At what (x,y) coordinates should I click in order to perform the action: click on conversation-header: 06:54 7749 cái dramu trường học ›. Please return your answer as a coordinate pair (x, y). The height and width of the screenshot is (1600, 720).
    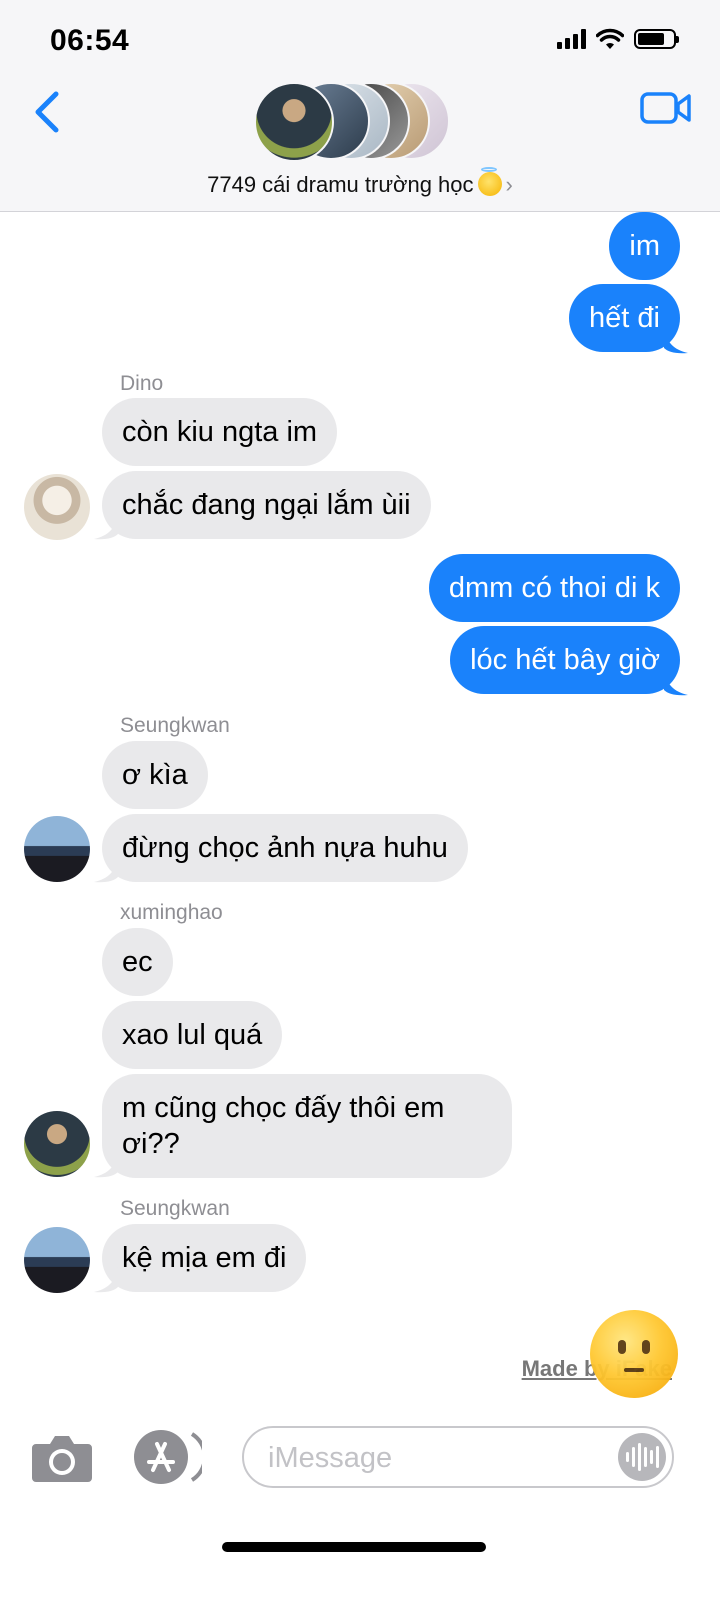
    Looking at the image, I should click on (360, 106).